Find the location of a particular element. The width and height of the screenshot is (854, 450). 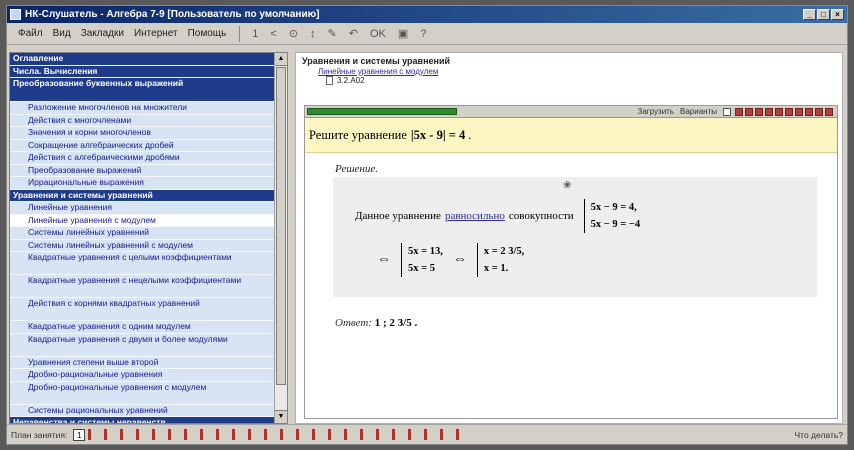

toolbar-back-button: < is located at coordinates (273, 34).